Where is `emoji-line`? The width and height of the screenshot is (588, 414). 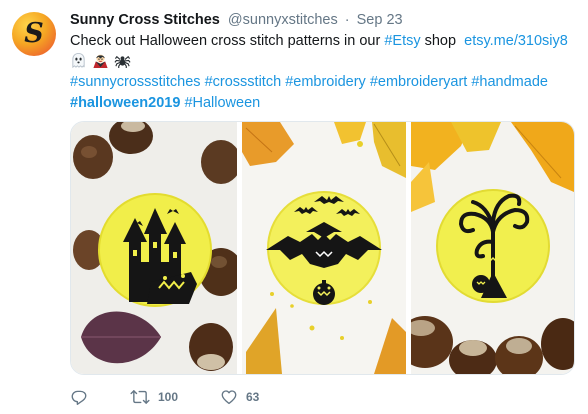 emoji-line is located at coordinates (103, 62).